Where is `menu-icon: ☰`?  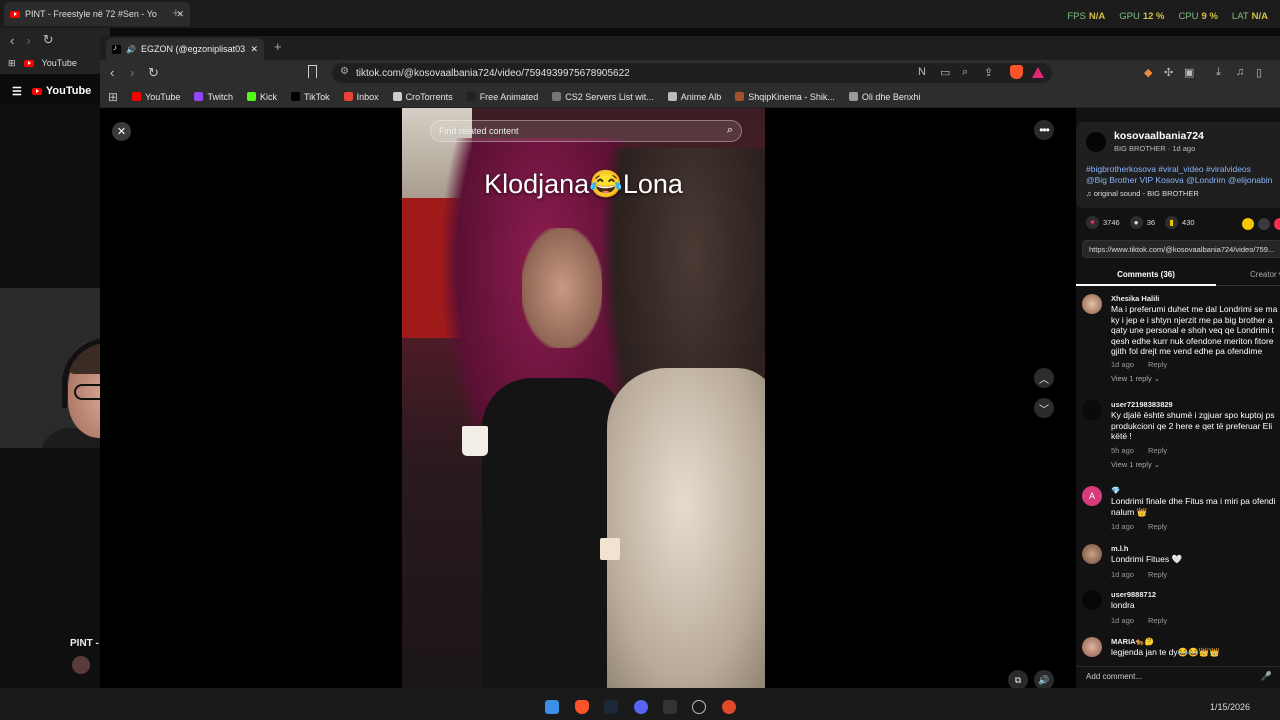
menu-icon: ☰ is located at coordinates (17, 91).